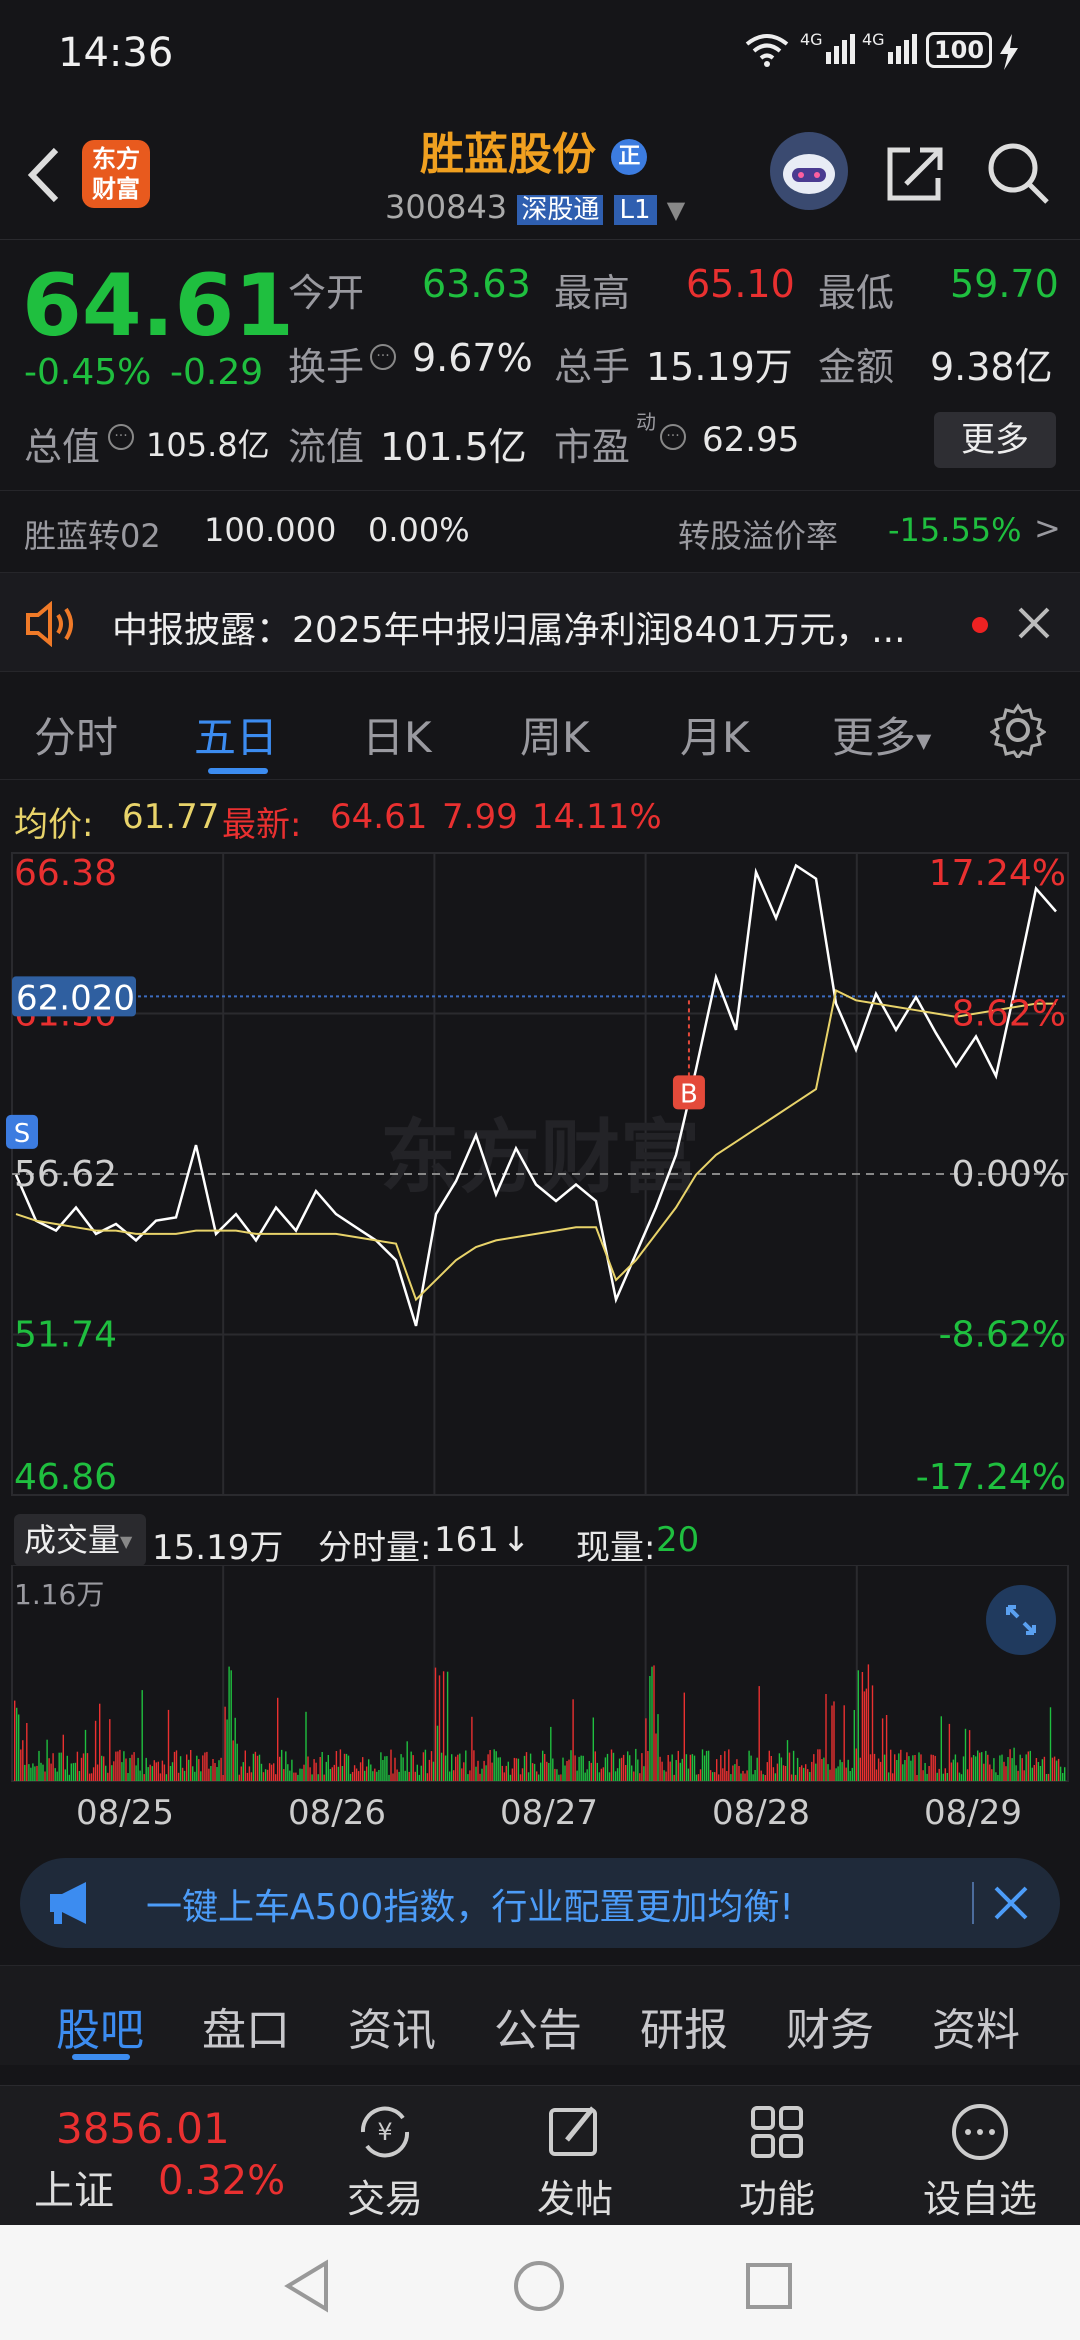  What do you see at coordinates (76, 734) in the screenshot?
I see `tab-intraday: 分时` at bounding box center [76, 734].